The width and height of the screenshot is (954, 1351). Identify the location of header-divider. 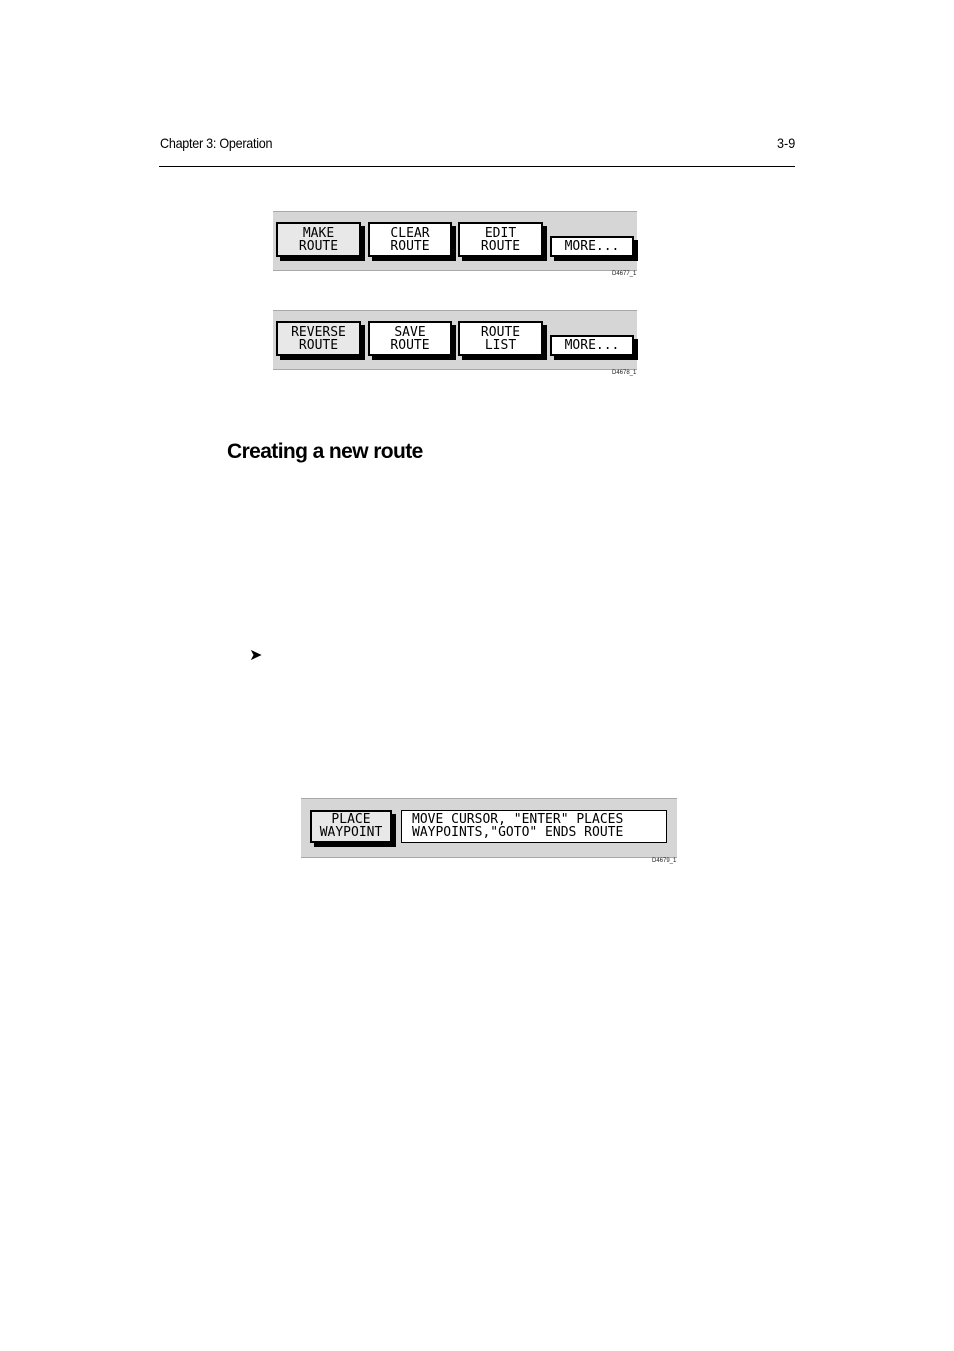
(477, 166).